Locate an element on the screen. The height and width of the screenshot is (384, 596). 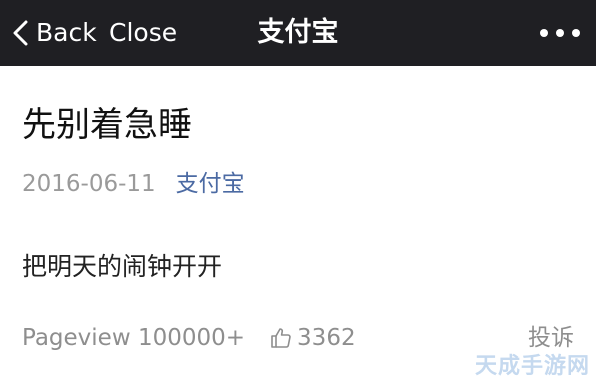
account-link: 支付宝 is located at coordinates (210, 184).